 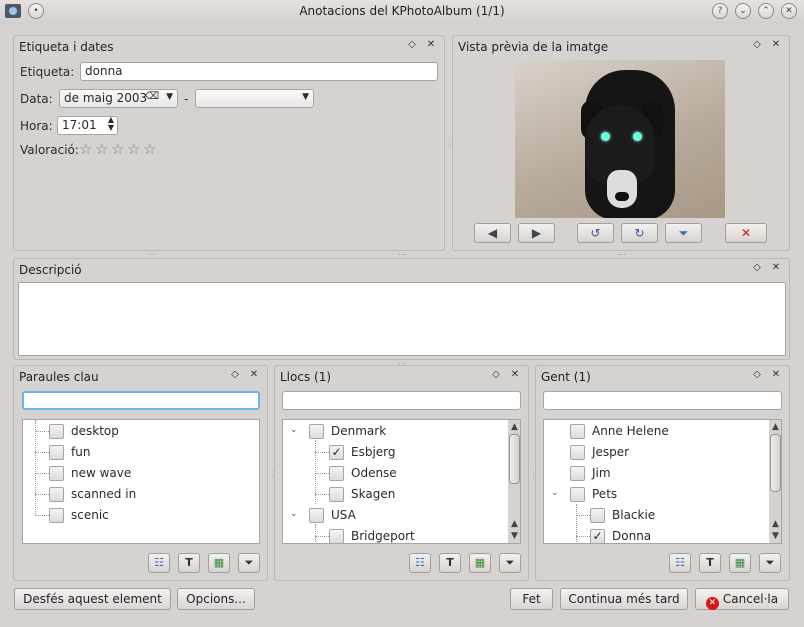 What do you see at coordinates (87, 125) in the screenshot?
I see `time-spinbox: 17:01 ▲ ▼` at bounding box center [87, 125].